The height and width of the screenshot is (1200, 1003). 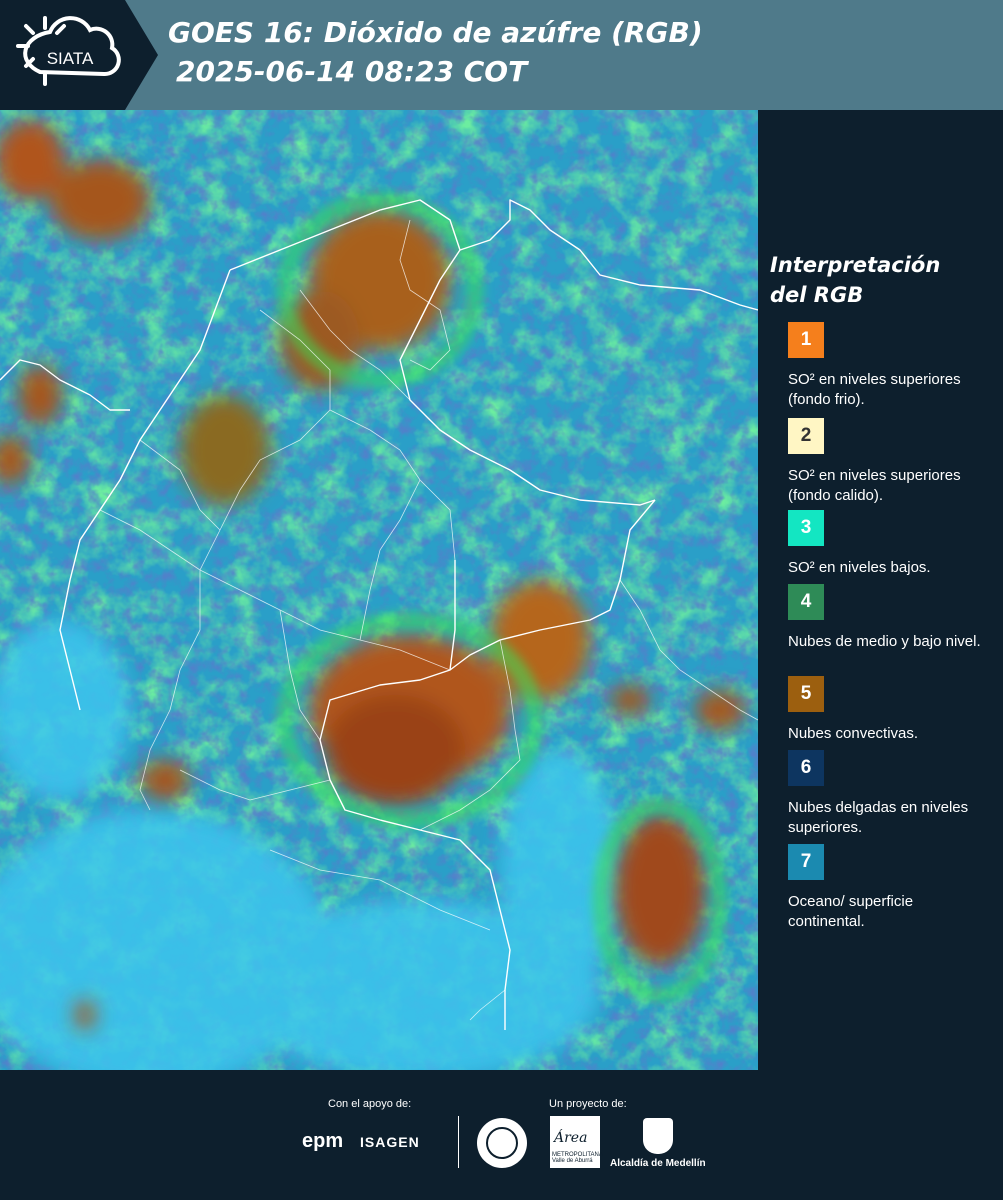 What do you see at coordinates (571, 1138) in the screenshot?
I see `amva-logo-text: Área` at bounding box center [571, 1138].